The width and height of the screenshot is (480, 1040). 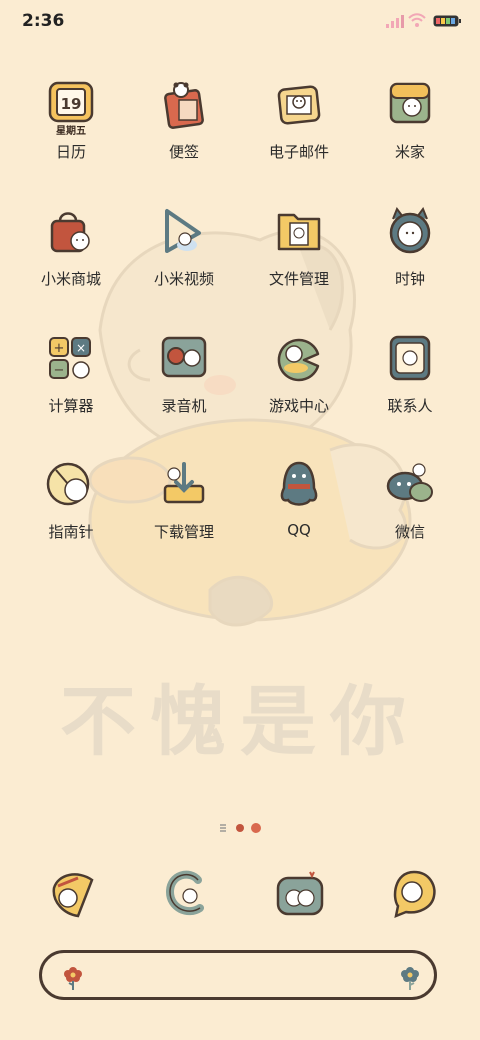 What do you see at coordinates (410, 140) in the screenshot?
I see `app-mijia: 米家` at bounding box center [410, 140].